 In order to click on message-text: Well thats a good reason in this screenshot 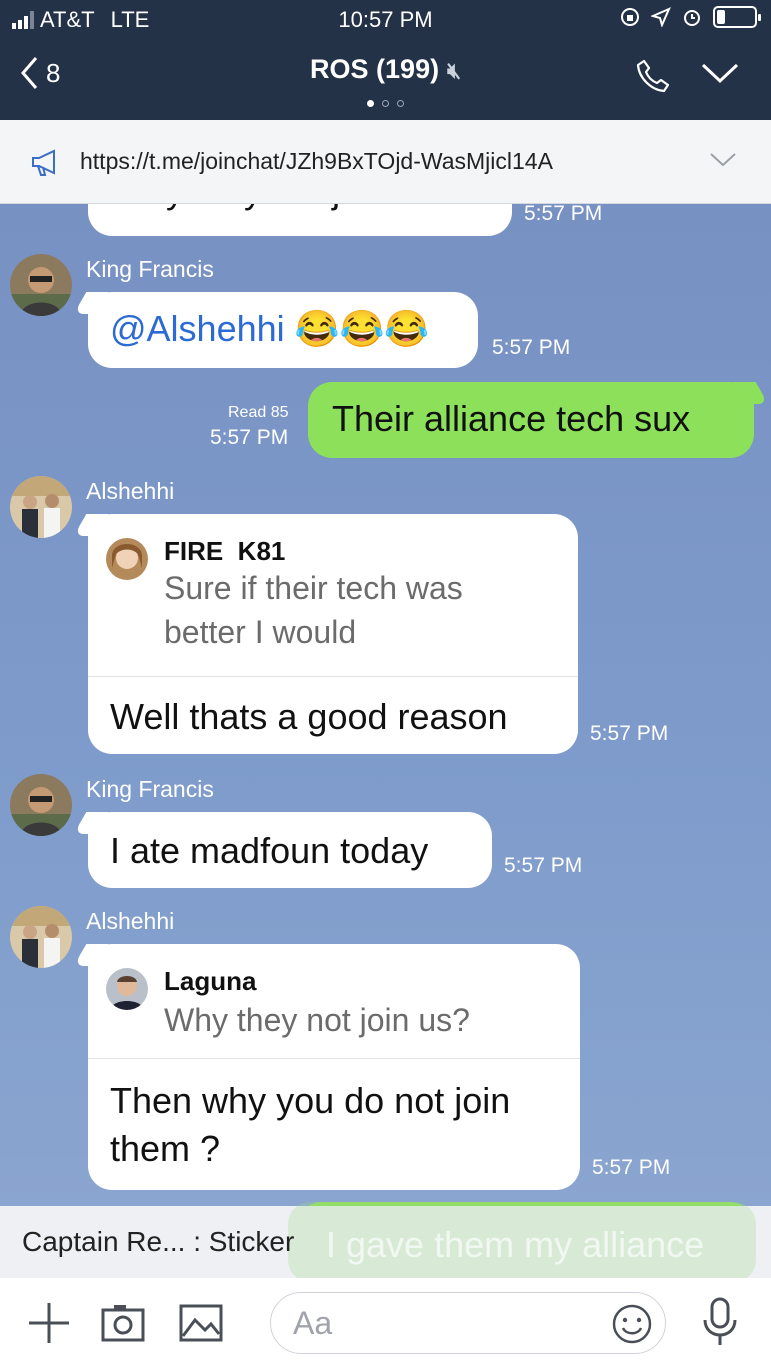, I will do `click(309, 716)`.